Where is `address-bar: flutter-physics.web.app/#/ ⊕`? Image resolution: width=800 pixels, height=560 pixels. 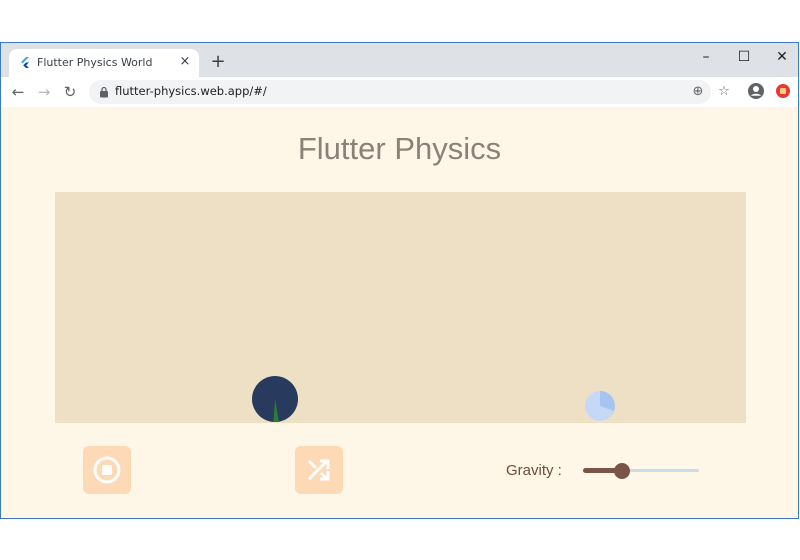
address-bar: flutter-physics.web.app/#/ ⊕ is located at coordinates (400, 92).